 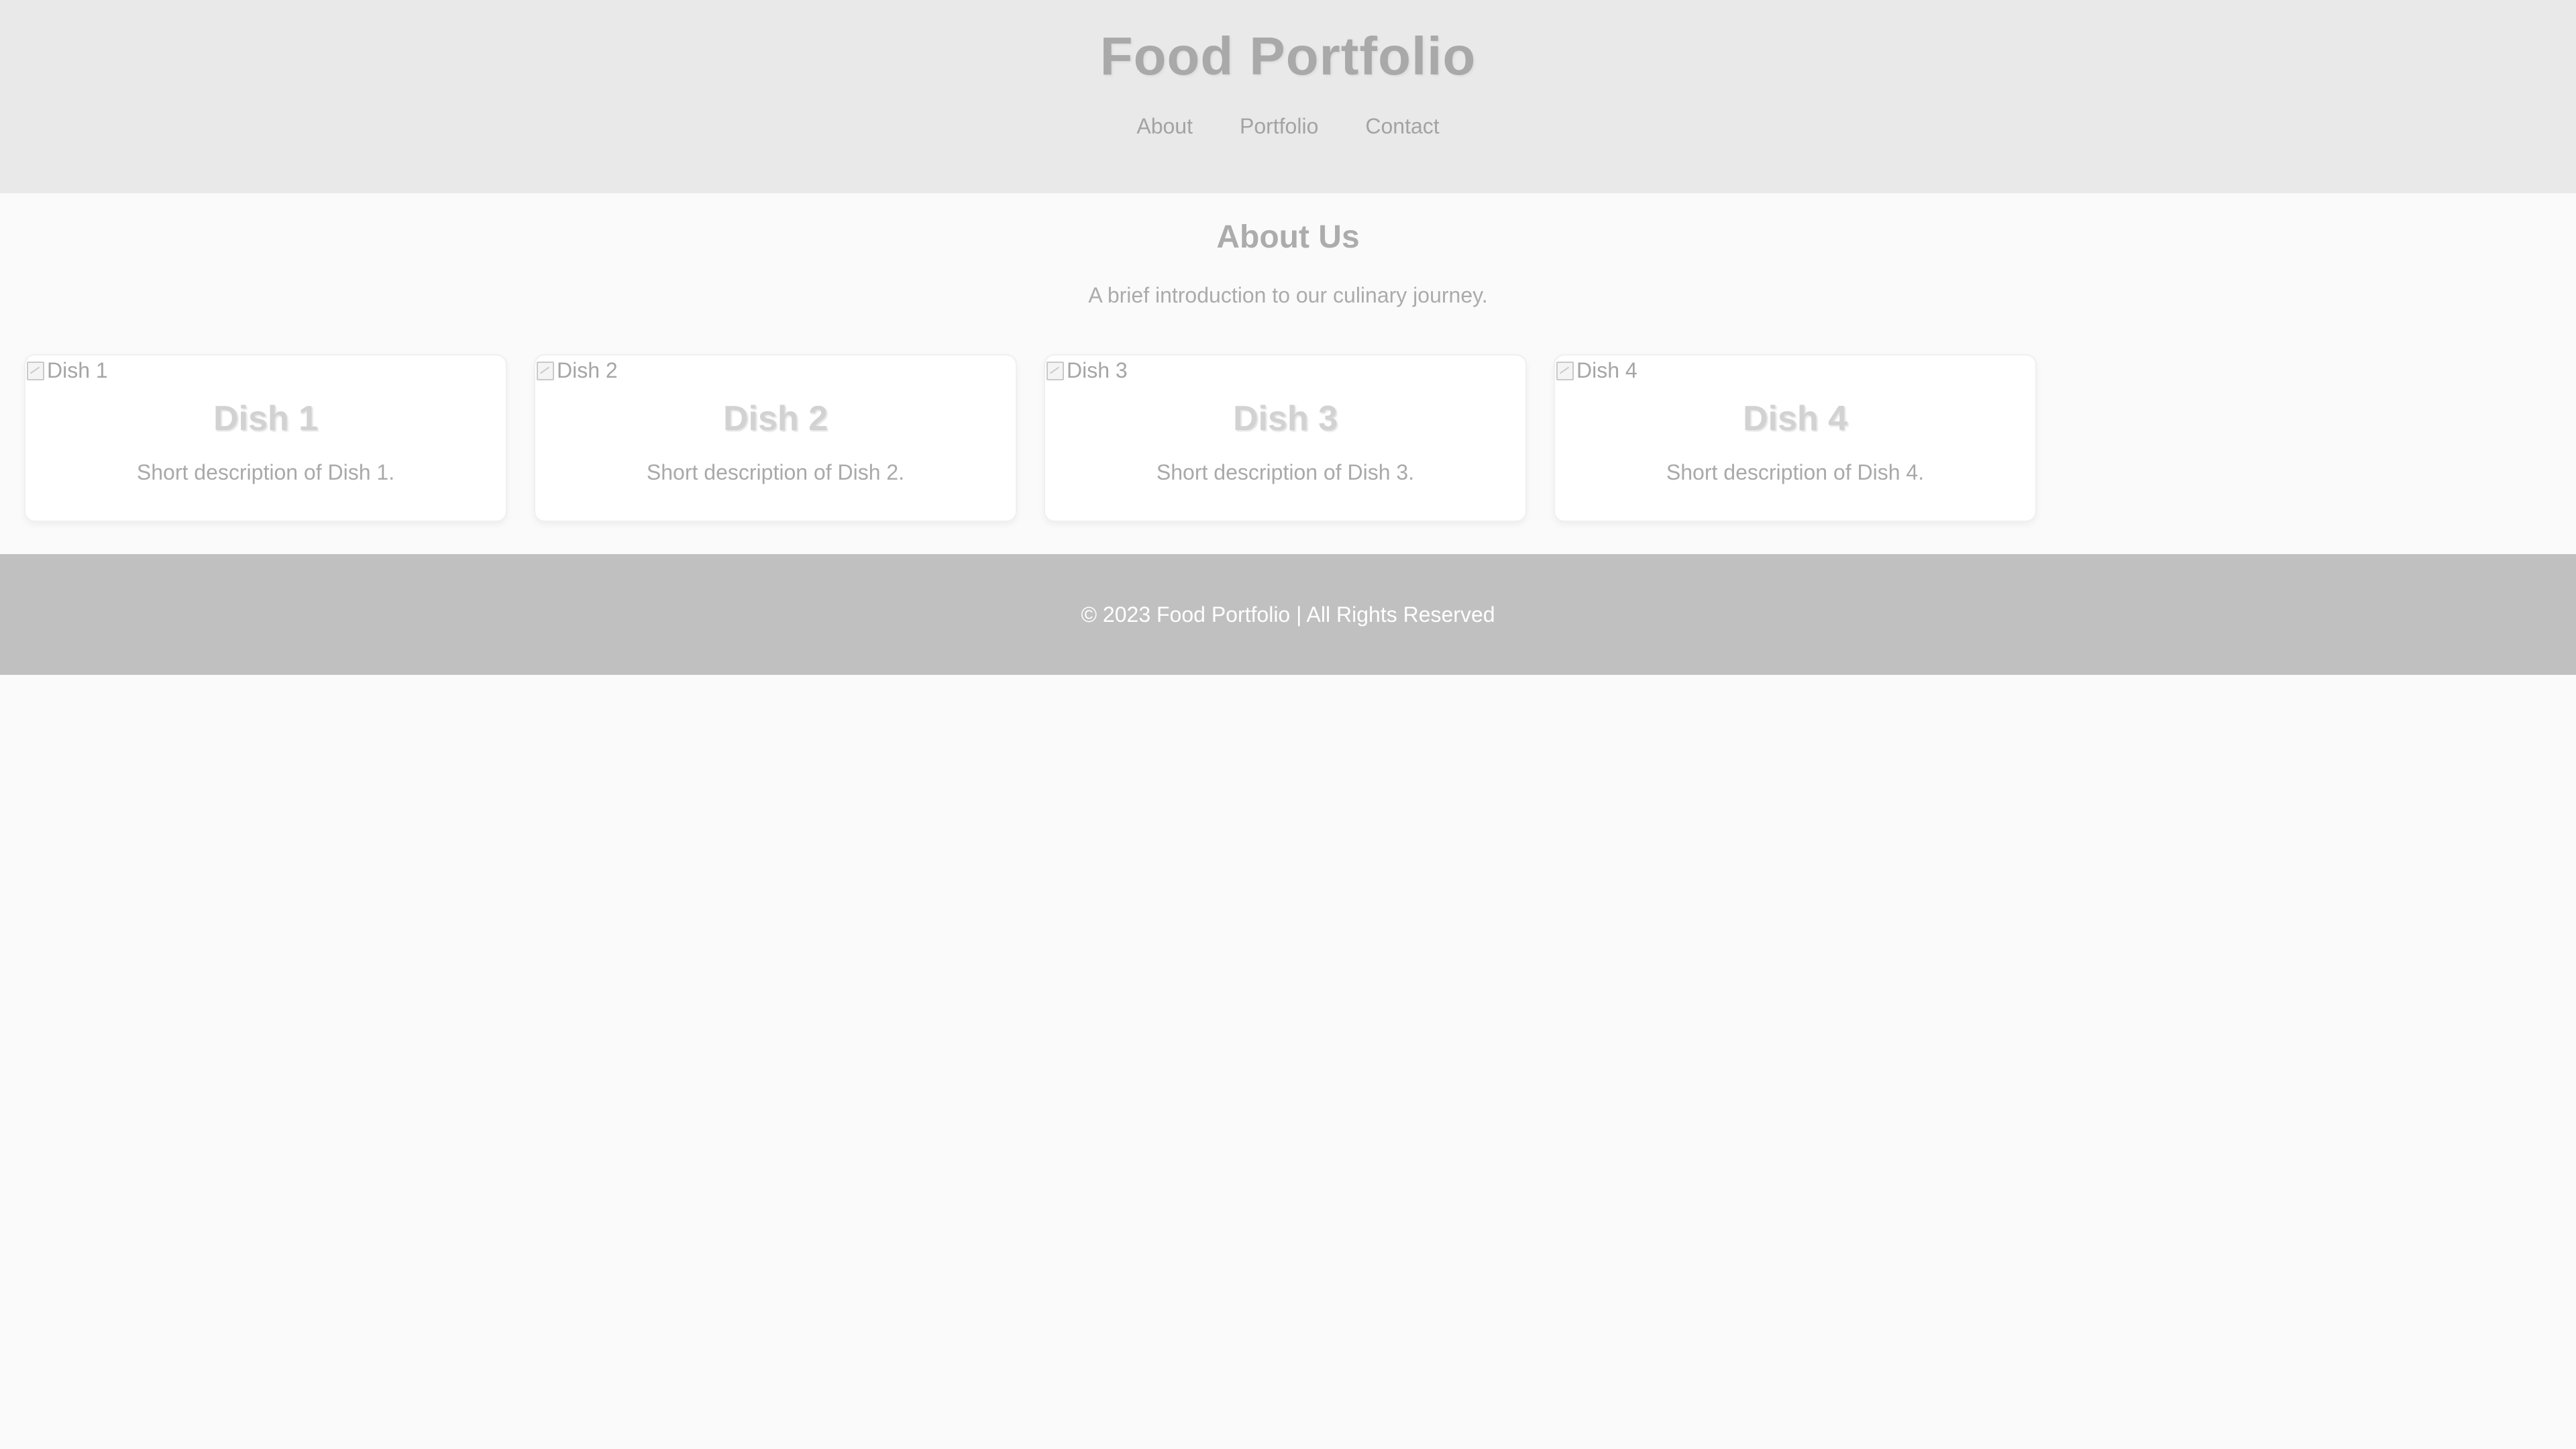 I want to click on card-image-alt: Dish 1, so click(x=77, y=370).